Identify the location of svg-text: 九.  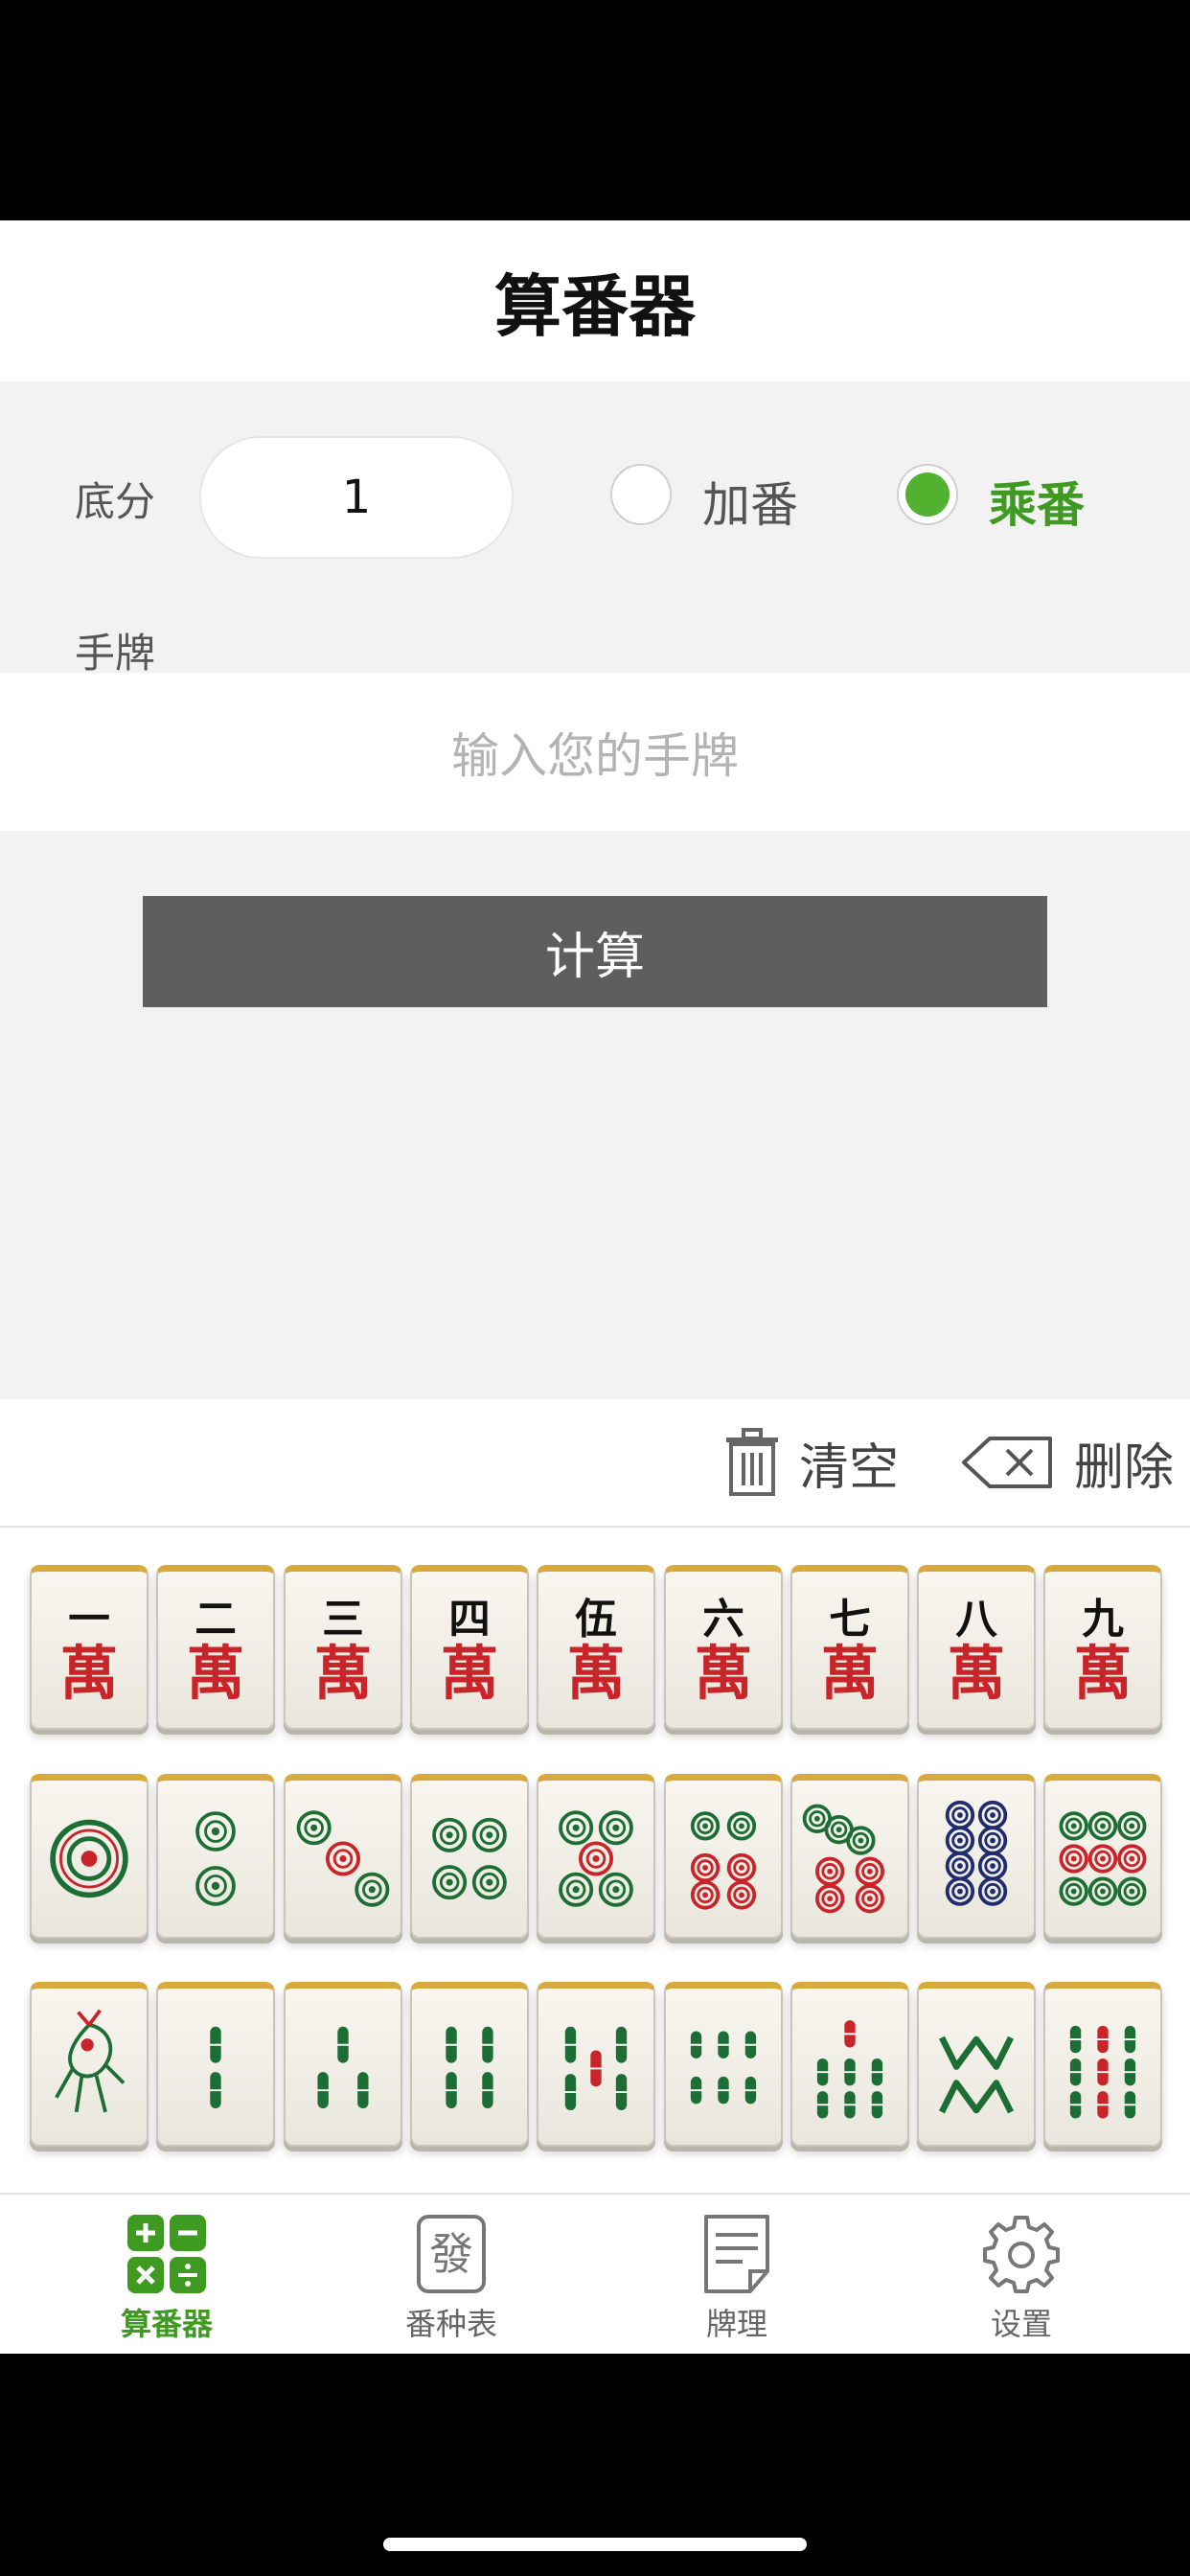
(1104, 1620).